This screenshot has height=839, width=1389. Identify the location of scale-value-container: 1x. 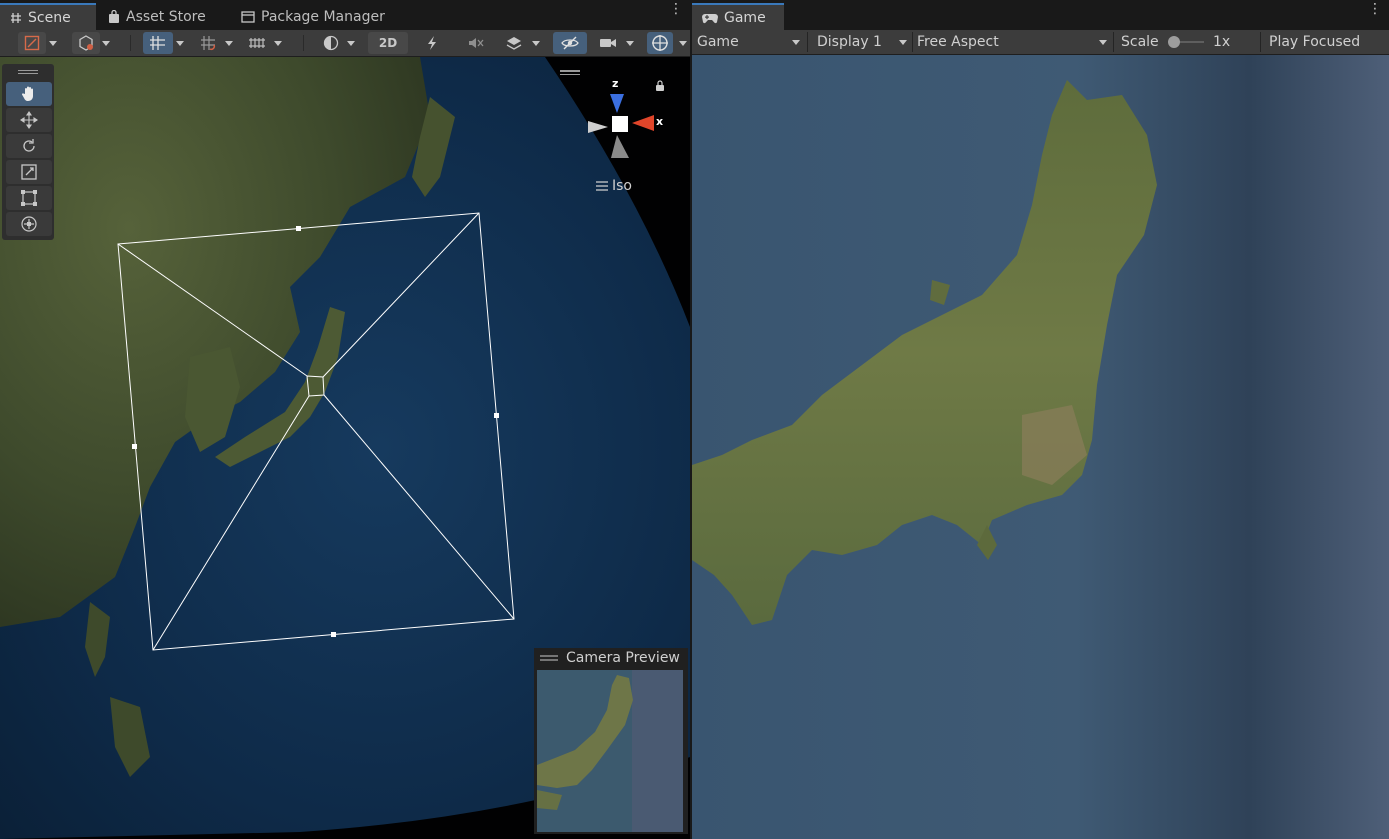
(1228, 42).